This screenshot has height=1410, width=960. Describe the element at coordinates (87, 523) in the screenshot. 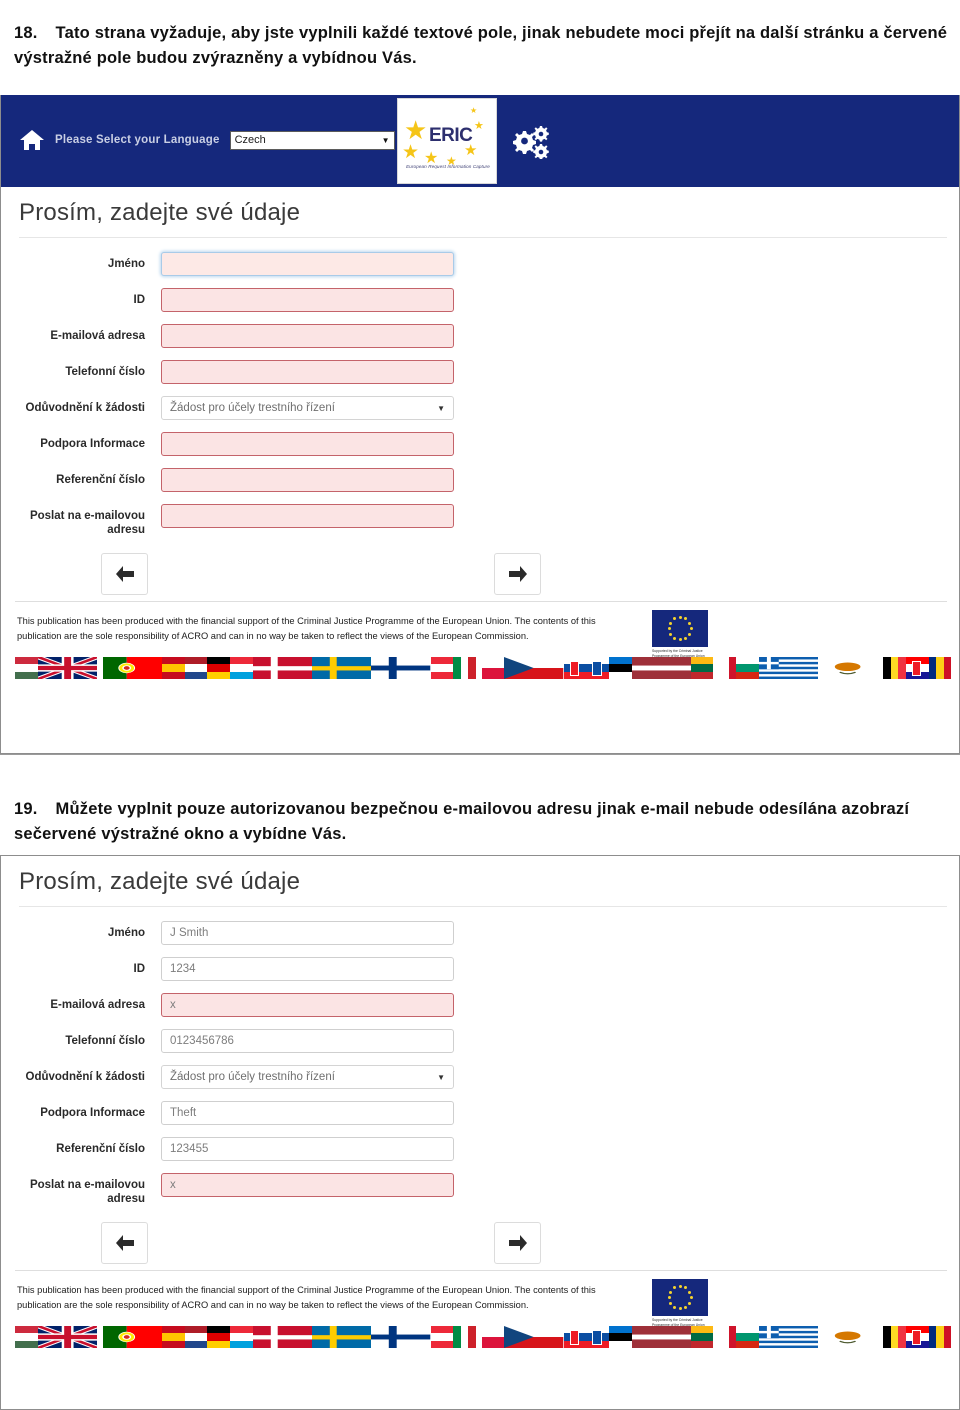

I see `field-label: Poslat na e-mailovou adresu` at that location.